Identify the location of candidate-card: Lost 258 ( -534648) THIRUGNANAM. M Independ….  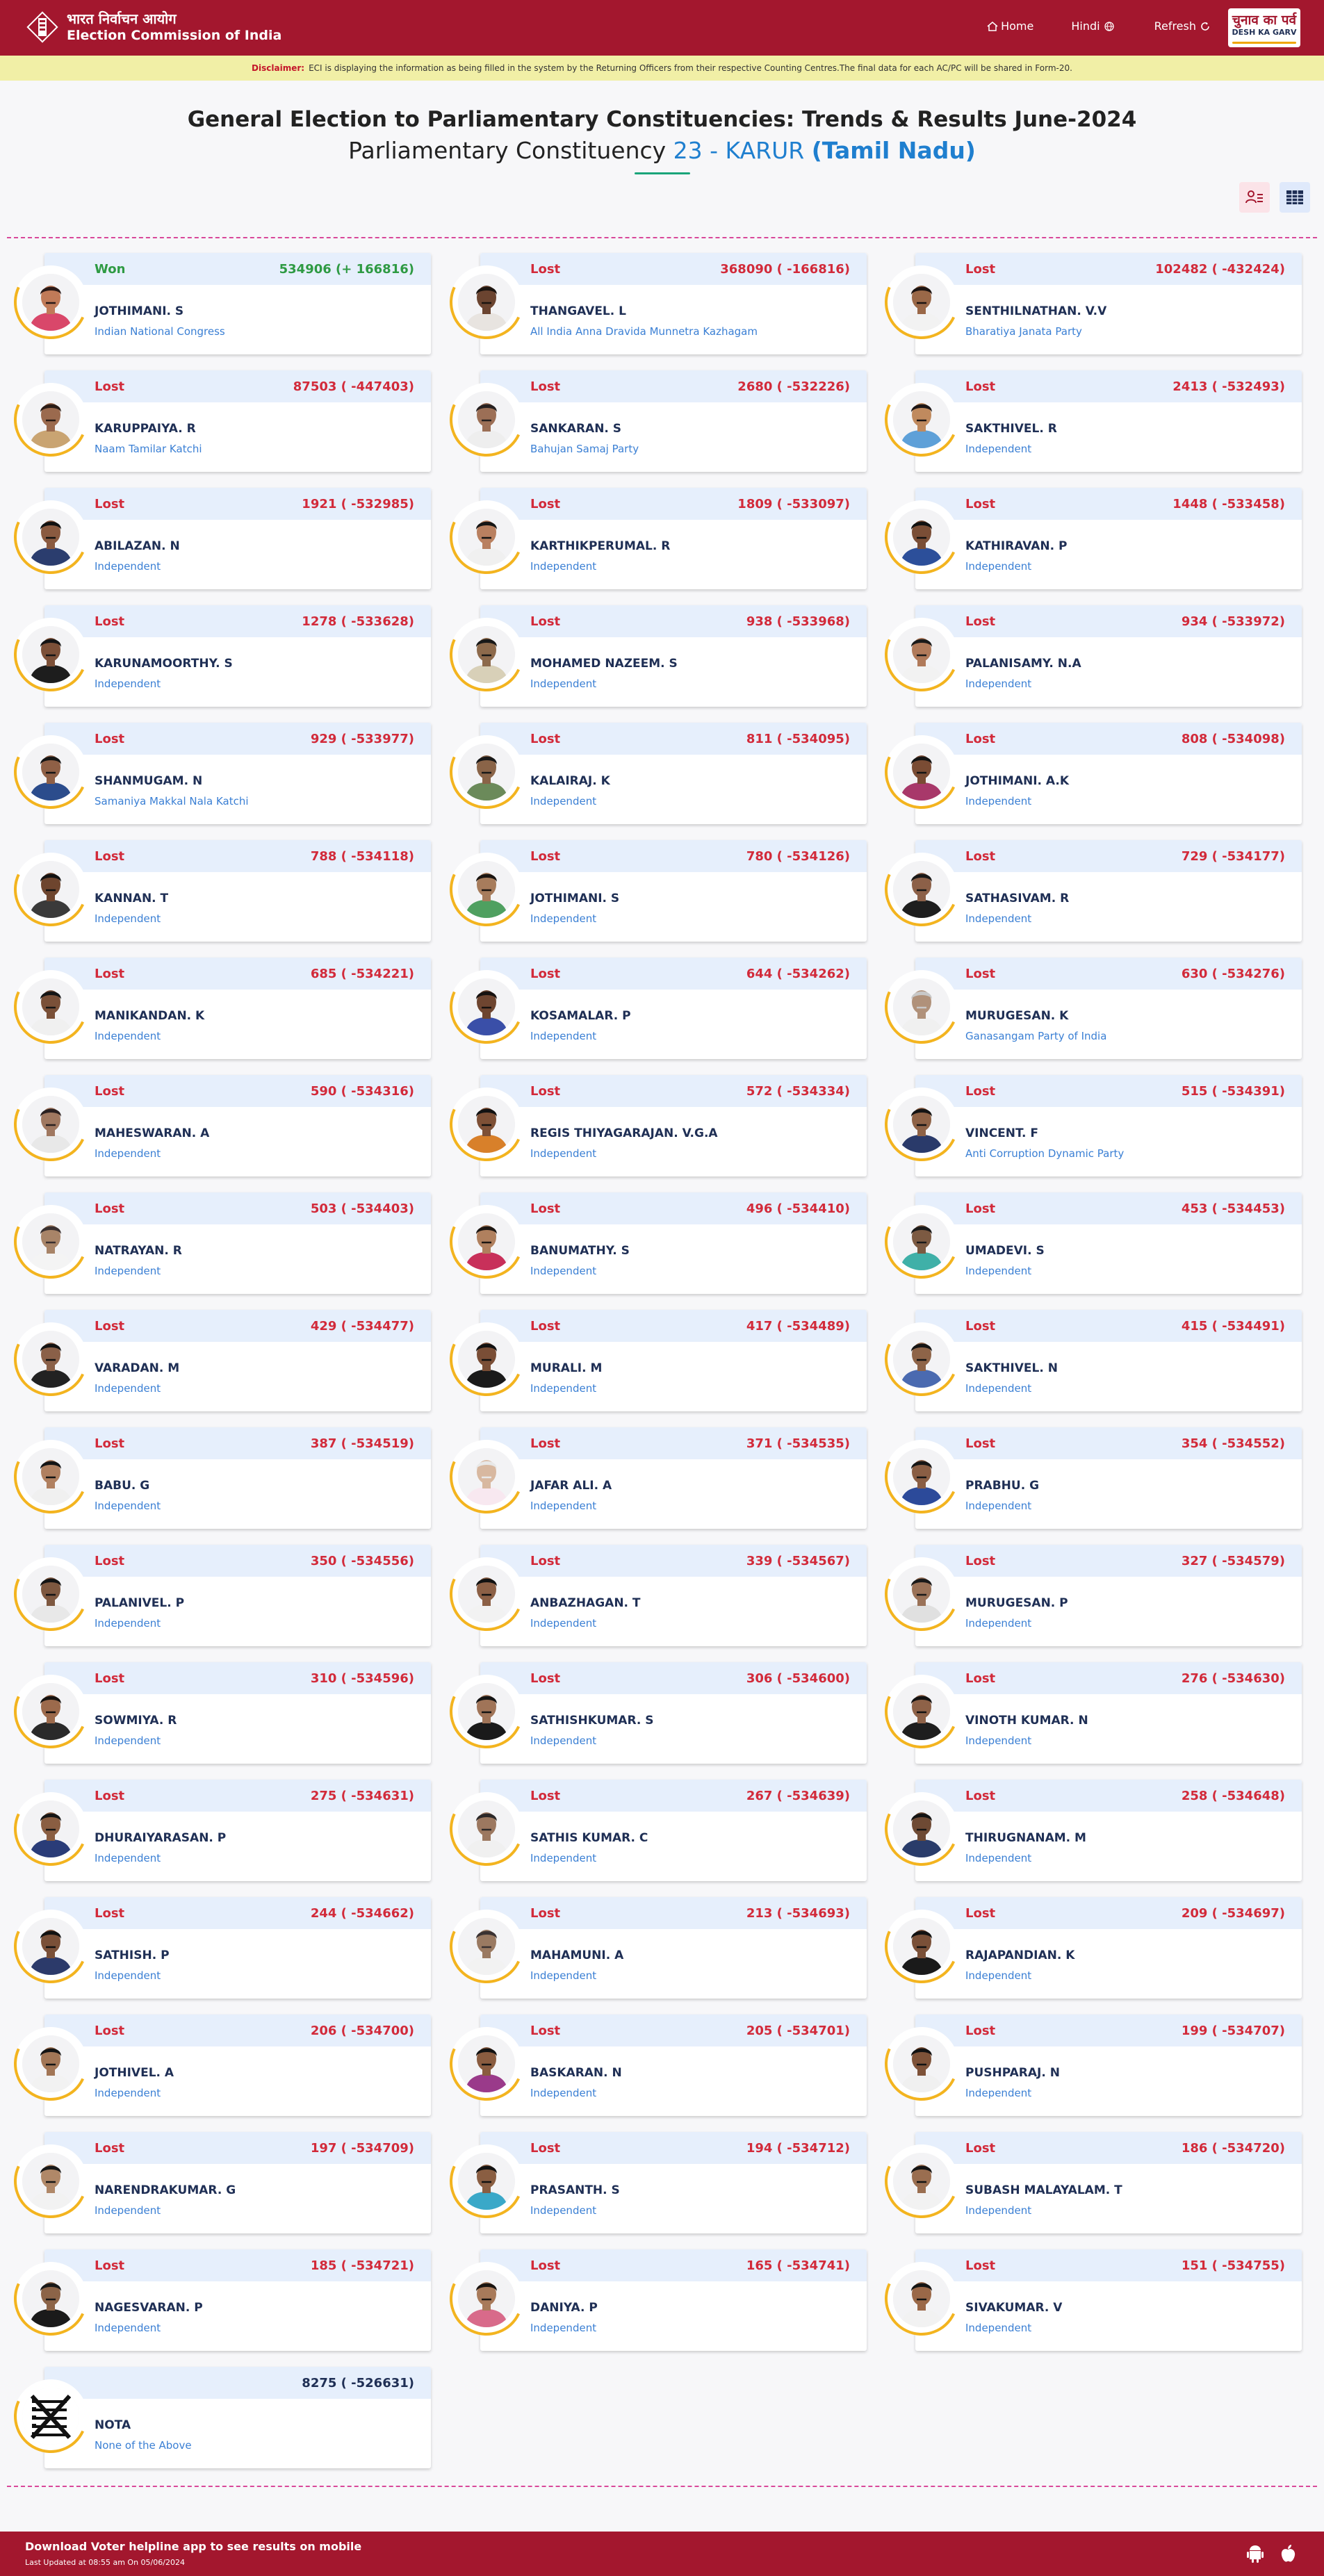
(1088, 1831).